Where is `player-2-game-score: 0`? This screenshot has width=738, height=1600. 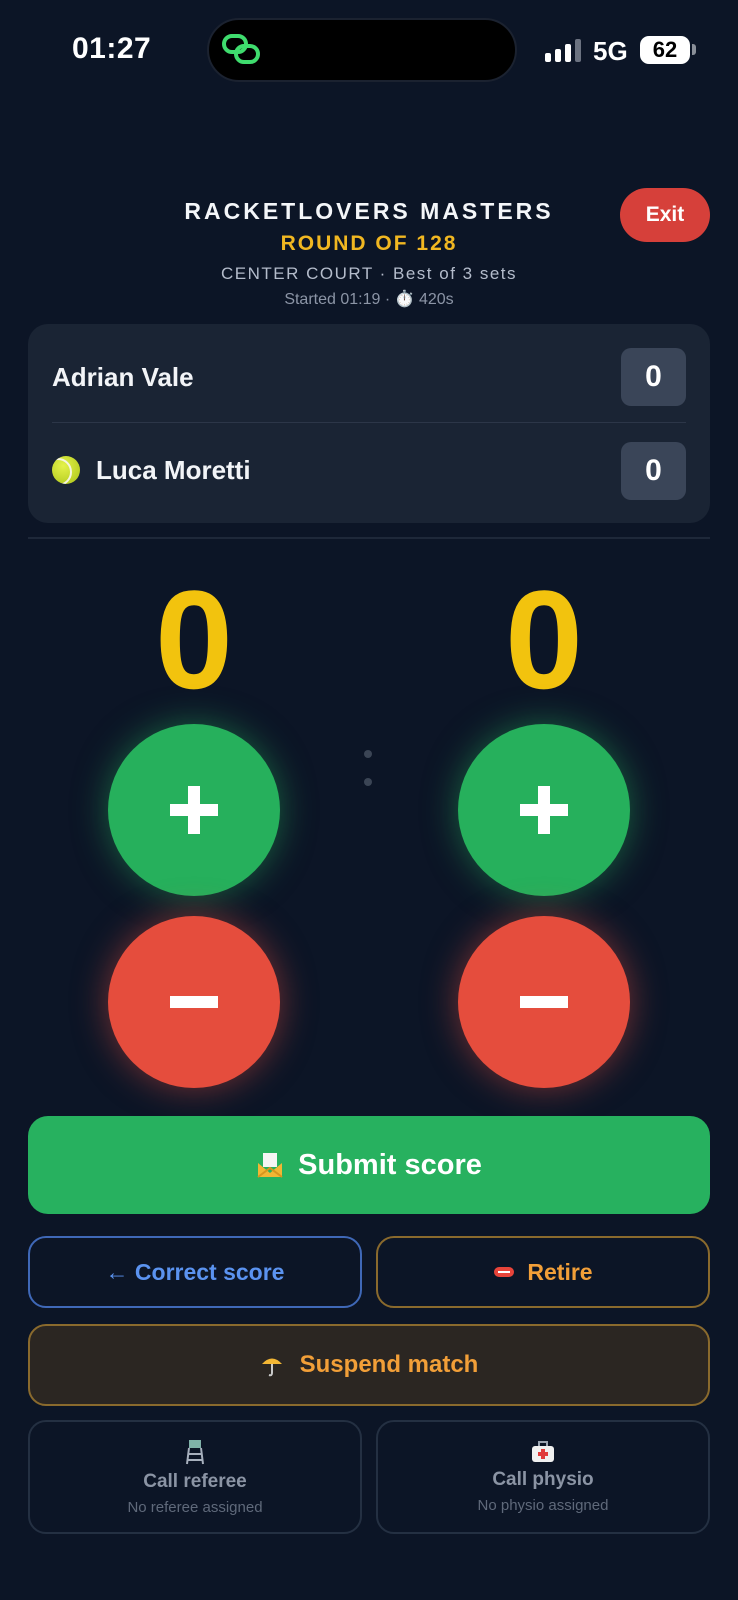 player-2-game-score: 0 is located at coordinates (544, 639).